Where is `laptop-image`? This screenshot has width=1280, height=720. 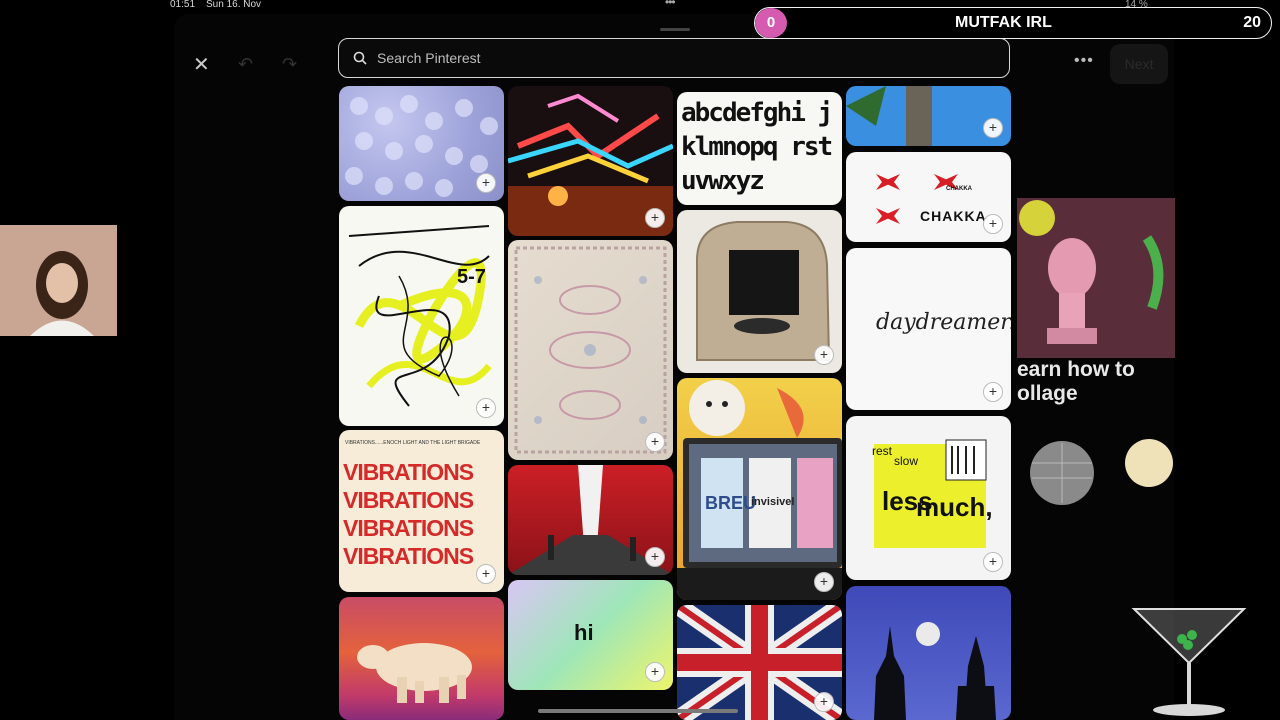
laptop-image is located at coordinates (759, 490).